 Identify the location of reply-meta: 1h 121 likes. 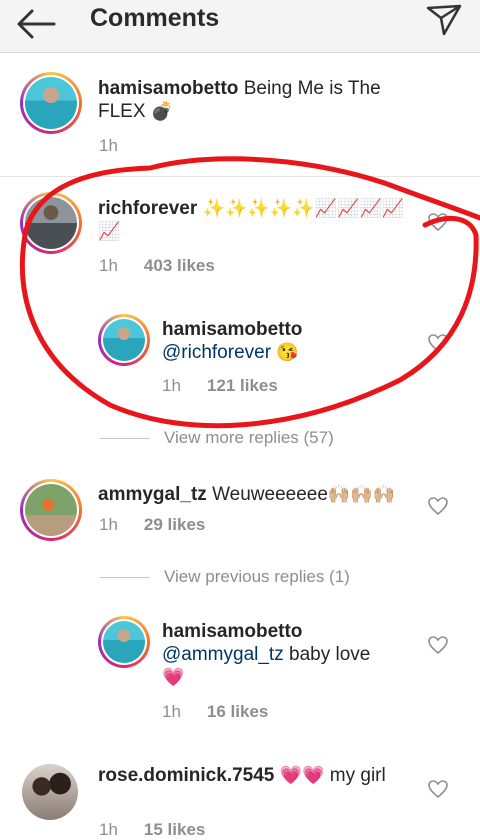
(220, 386).